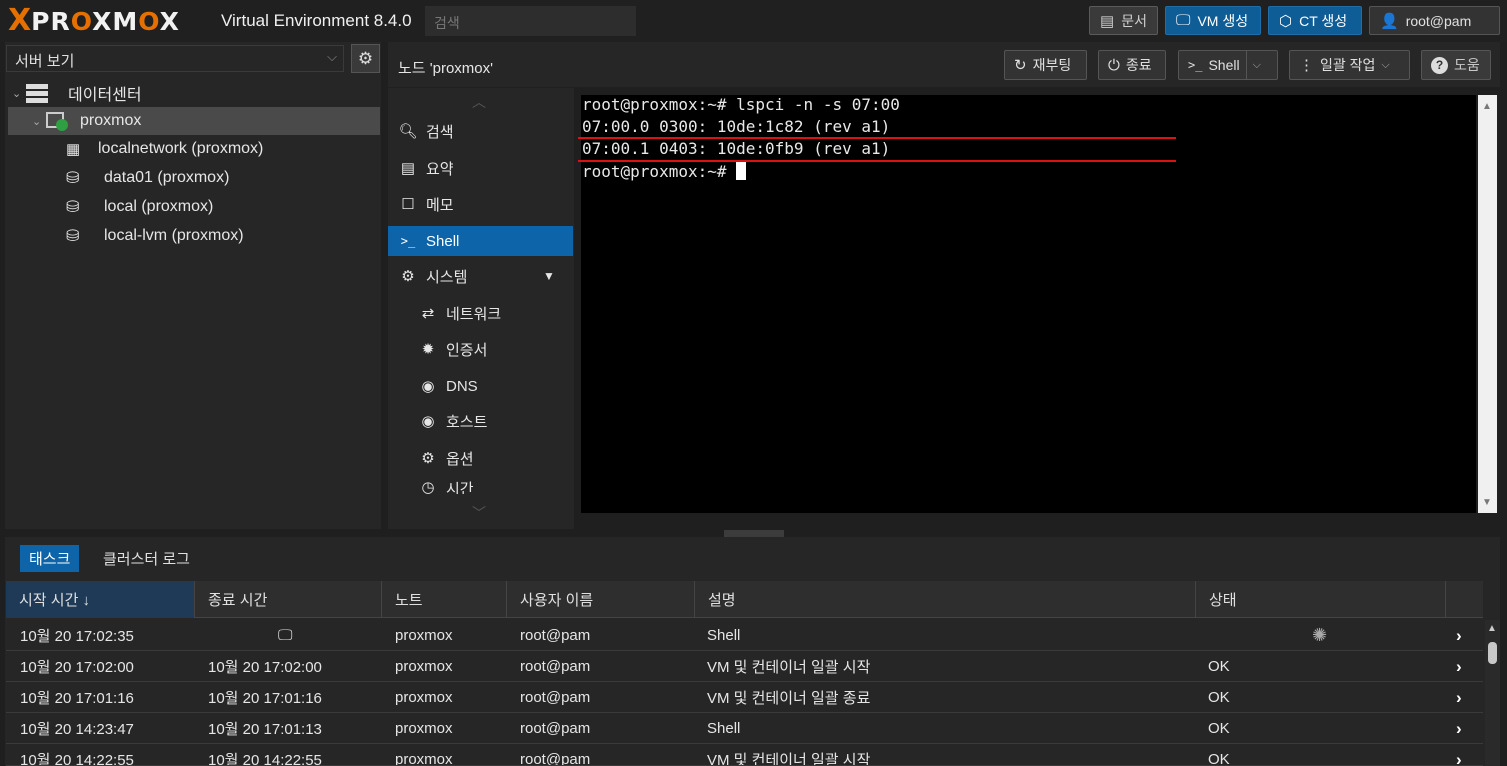  I want to click on datacenter-icon, so click(39, 93).